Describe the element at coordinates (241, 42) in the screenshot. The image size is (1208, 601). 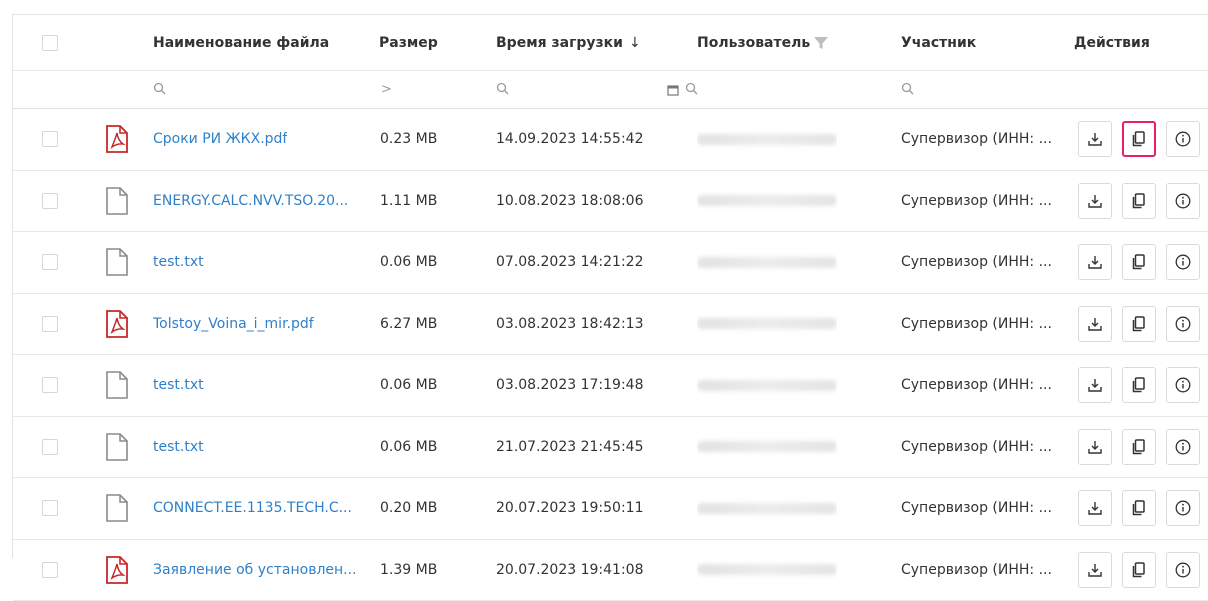
I see `header-file-name: Наименование файла` at that location.